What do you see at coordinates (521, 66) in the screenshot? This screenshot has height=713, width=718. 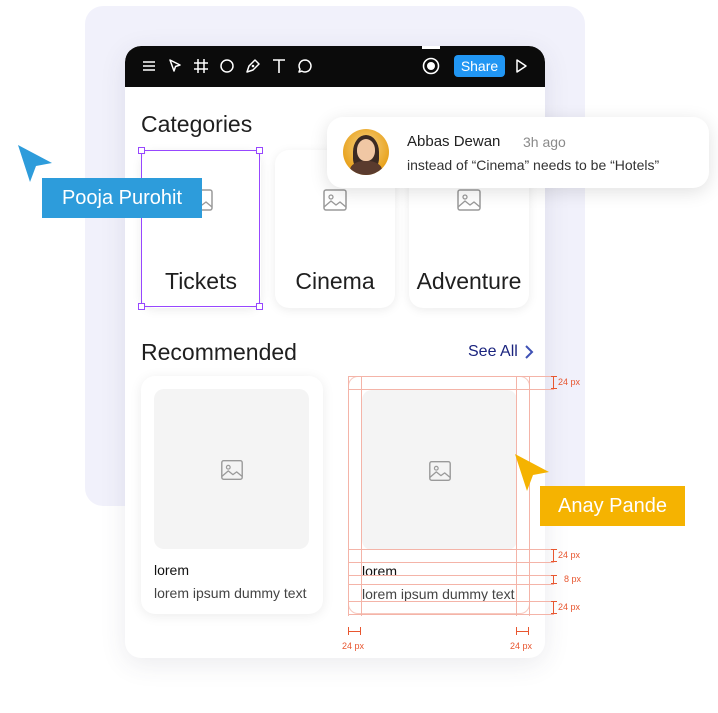 I see `play-icon` at bounding box center [521, 66].